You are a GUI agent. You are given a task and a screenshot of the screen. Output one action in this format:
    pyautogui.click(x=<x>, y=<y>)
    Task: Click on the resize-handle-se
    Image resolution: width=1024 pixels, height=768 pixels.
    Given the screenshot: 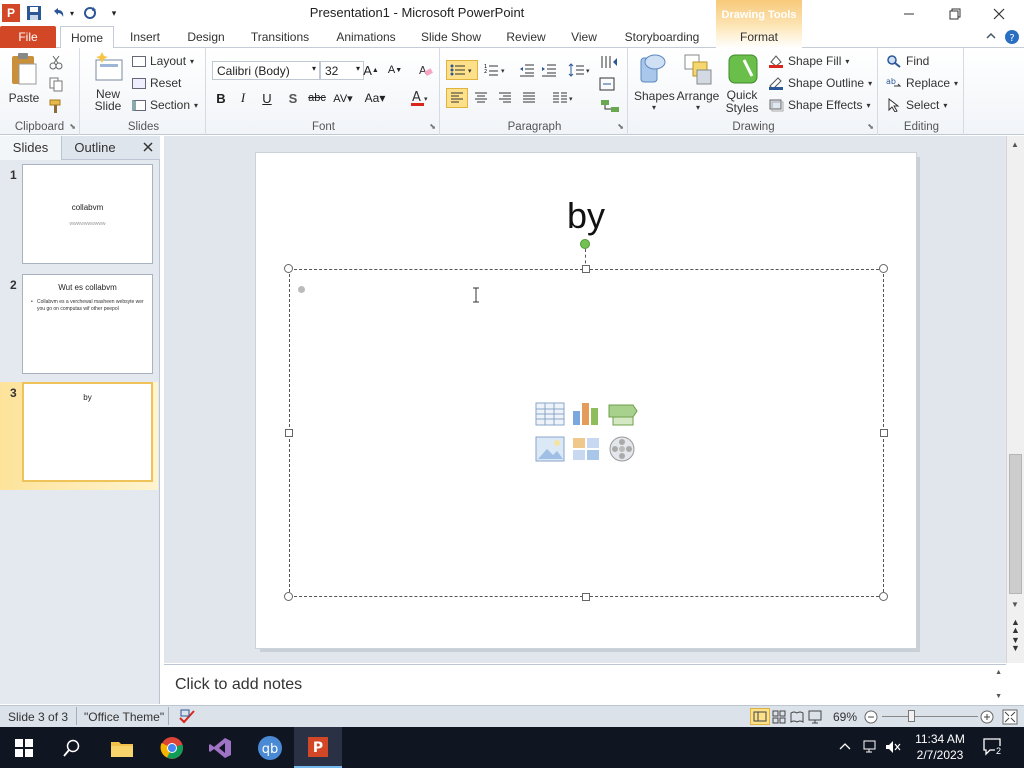 What is the action you would take?
    pyautogui.click(x=883, y=596)
    